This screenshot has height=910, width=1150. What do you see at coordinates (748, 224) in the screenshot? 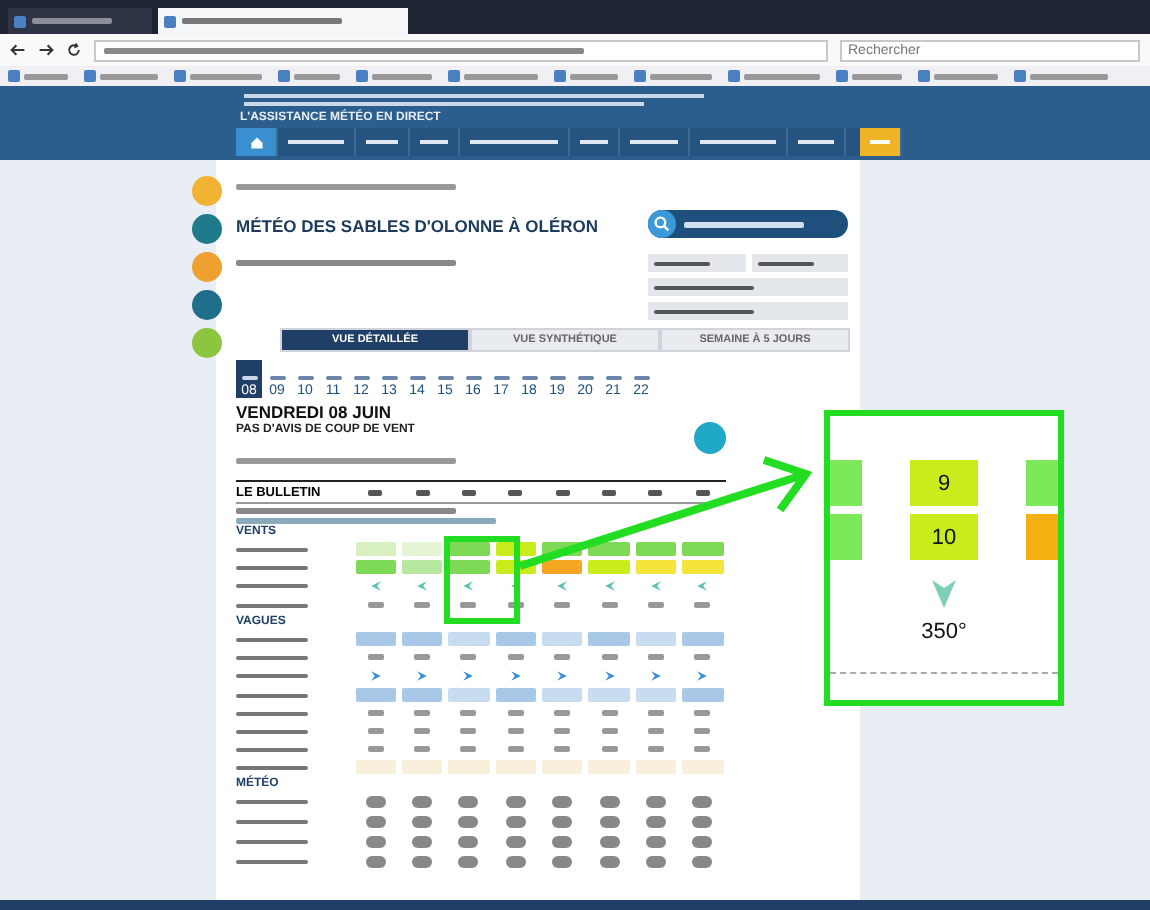
I see `search-button` at bounding box center [748, 224].